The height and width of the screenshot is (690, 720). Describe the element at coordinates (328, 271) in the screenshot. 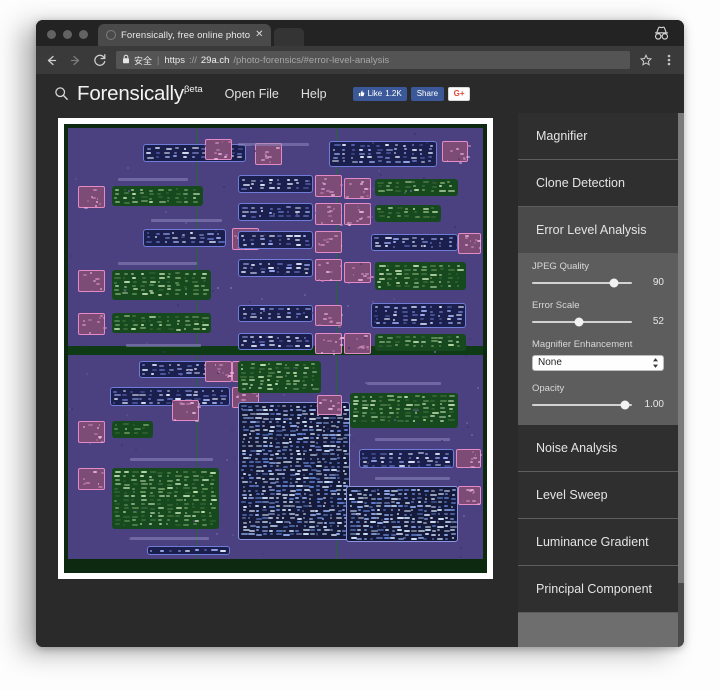

I see `avatar` at that location.